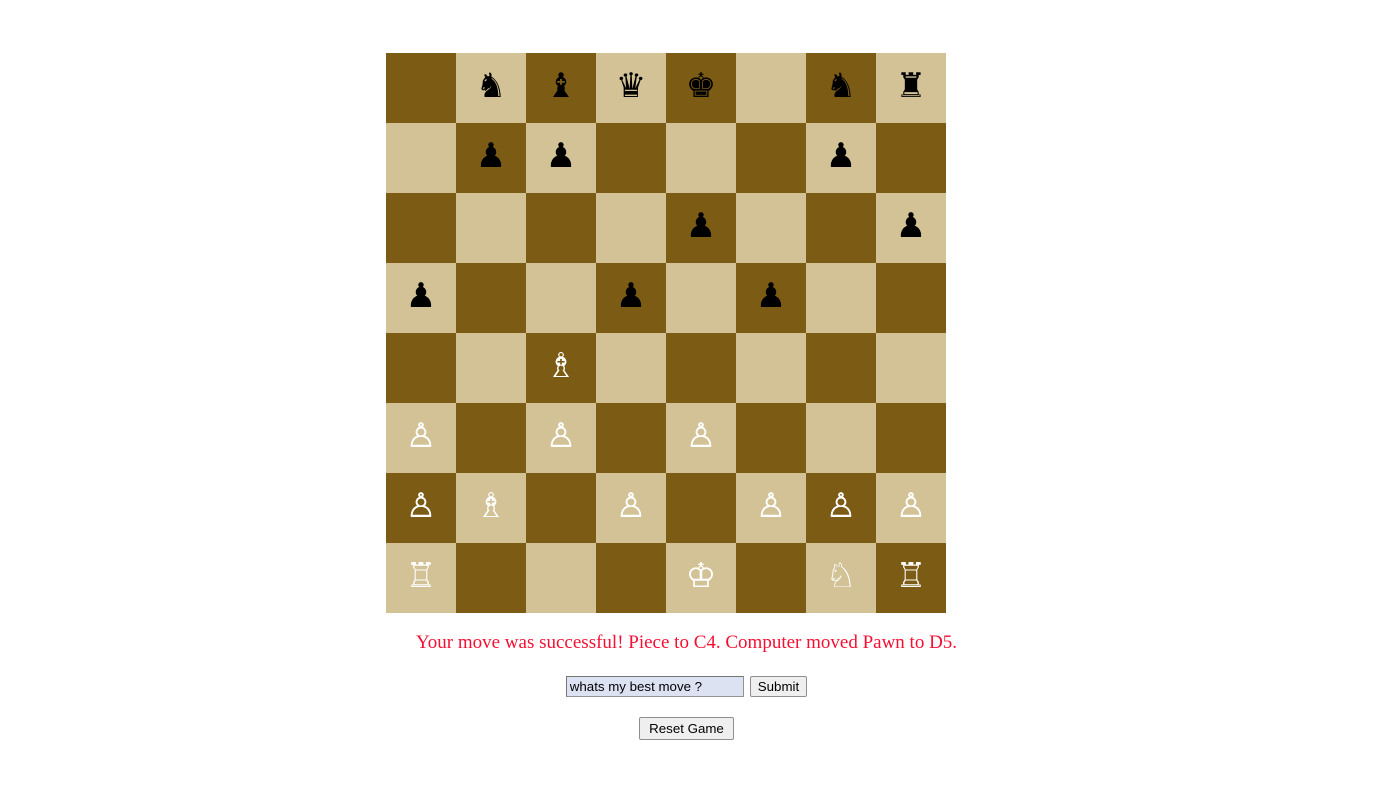 This screenshot has height=804, width=1373. I want to click on board-square-f3, so click(771, 438).